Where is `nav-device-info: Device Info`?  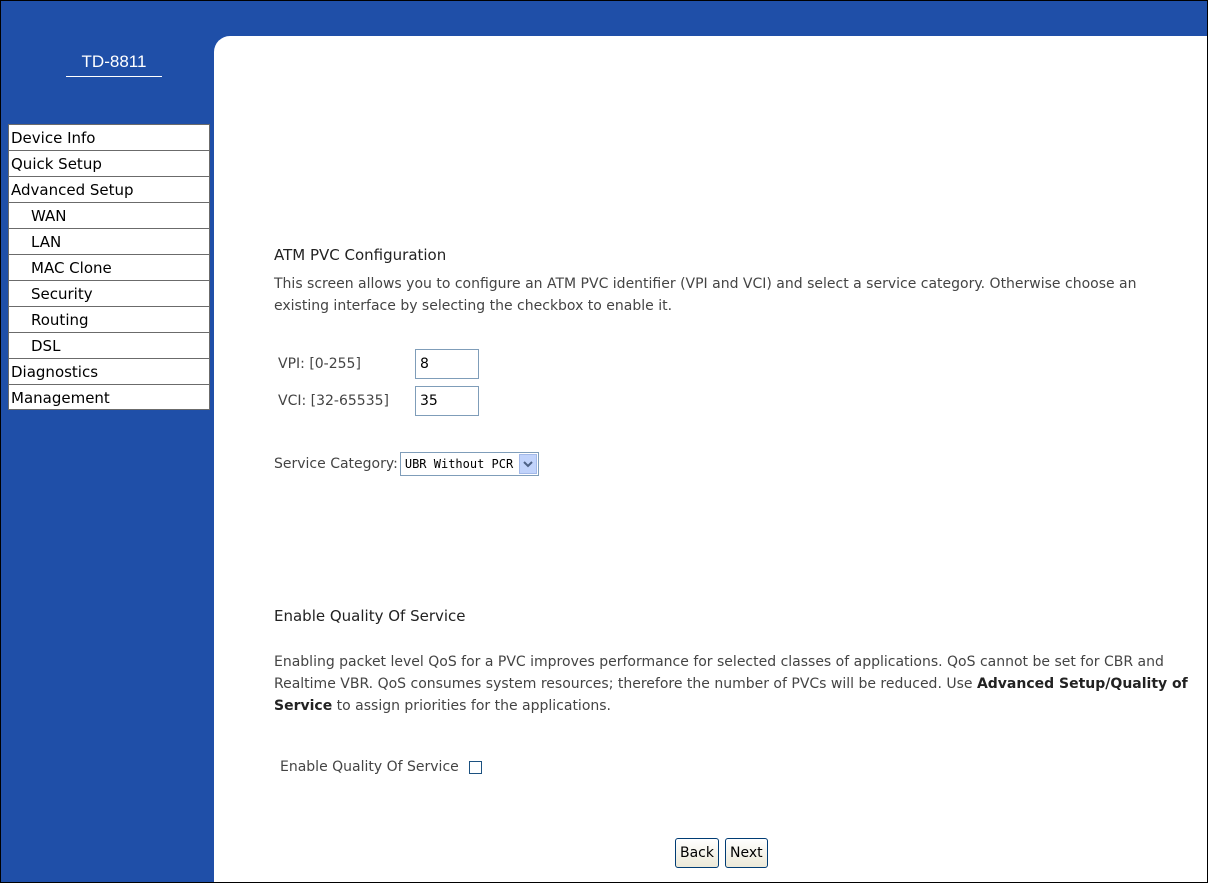 nav-device-info: Device Info is located at coordinates (109, 137).